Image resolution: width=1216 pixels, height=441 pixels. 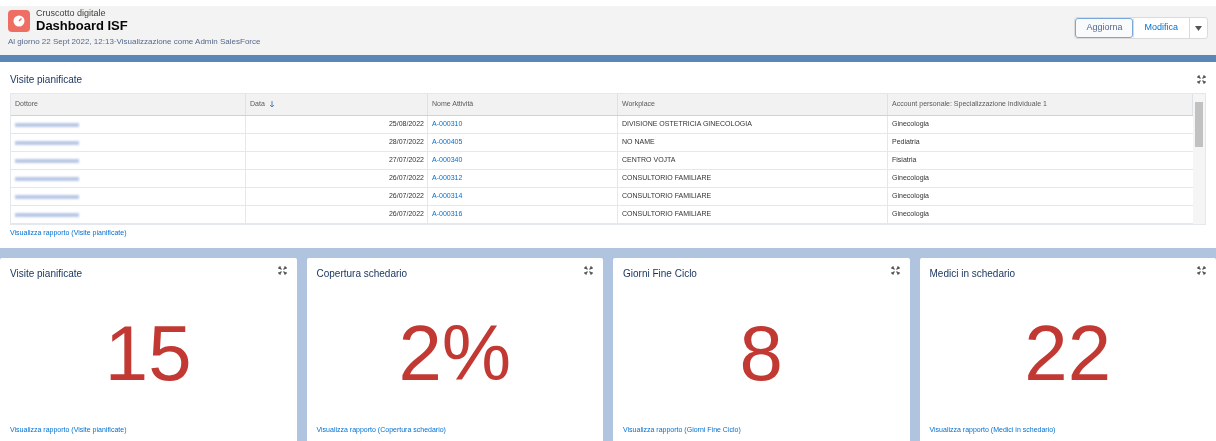 What do you see at coordinates (46, 274) in the screenshot?
I see `metric-title: Visite pianificate` at bounding box center [46, 274].